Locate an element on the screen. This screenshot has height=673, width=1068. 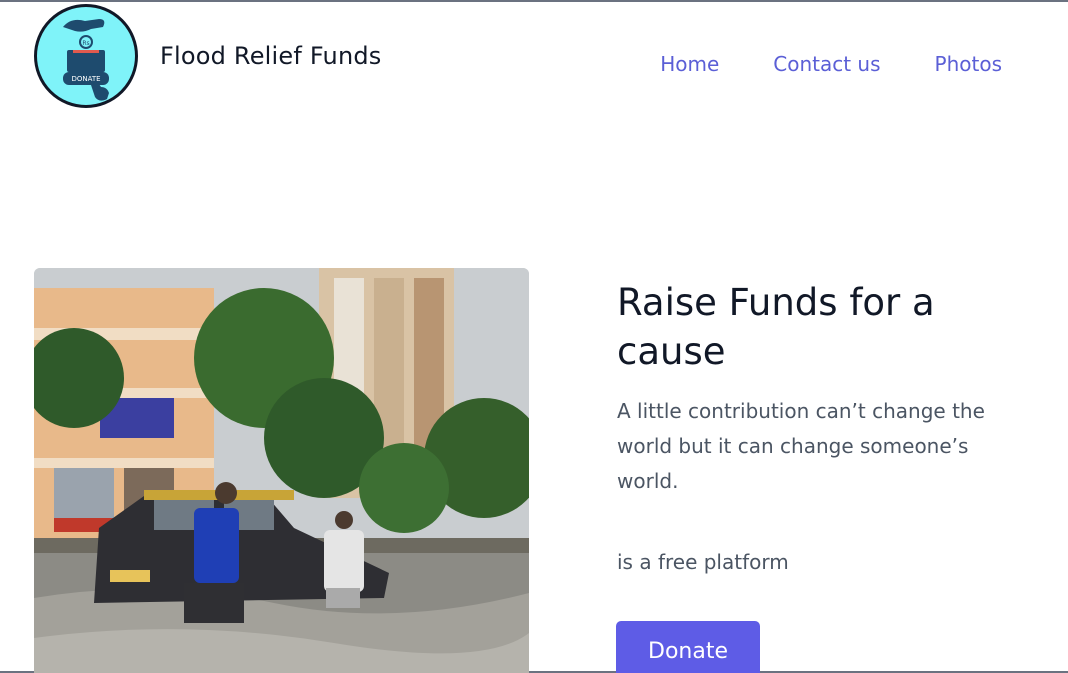
svg-text: Rs is located at coordinates (85, 43).